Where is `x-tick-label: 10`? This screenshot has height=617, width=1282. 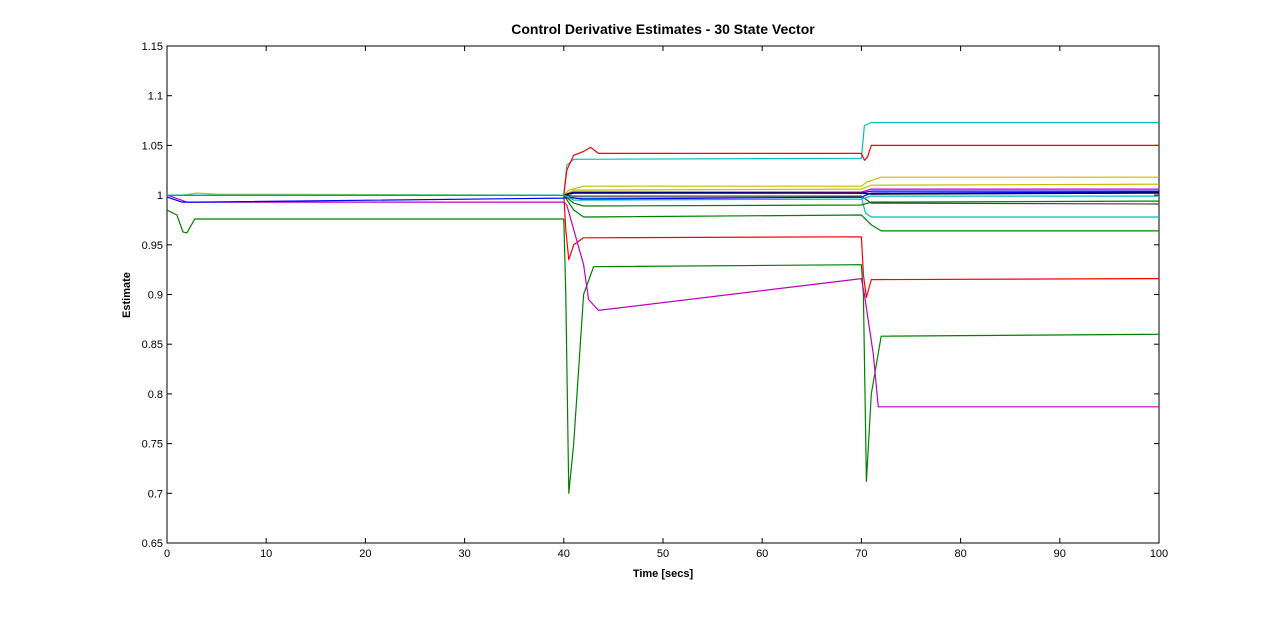 x-tick-label: 10 is located at coordinates (266, 554).